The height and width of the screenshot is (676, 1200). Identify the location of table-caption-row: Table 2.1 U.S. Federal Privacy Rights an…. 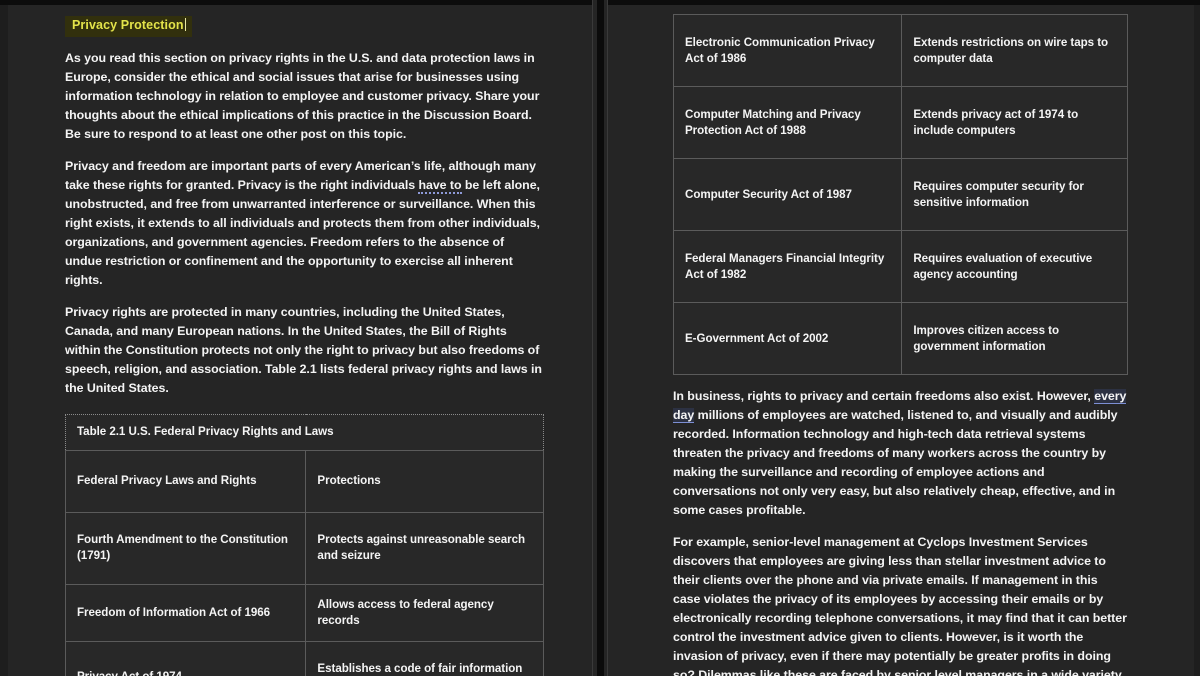
(304, 432).